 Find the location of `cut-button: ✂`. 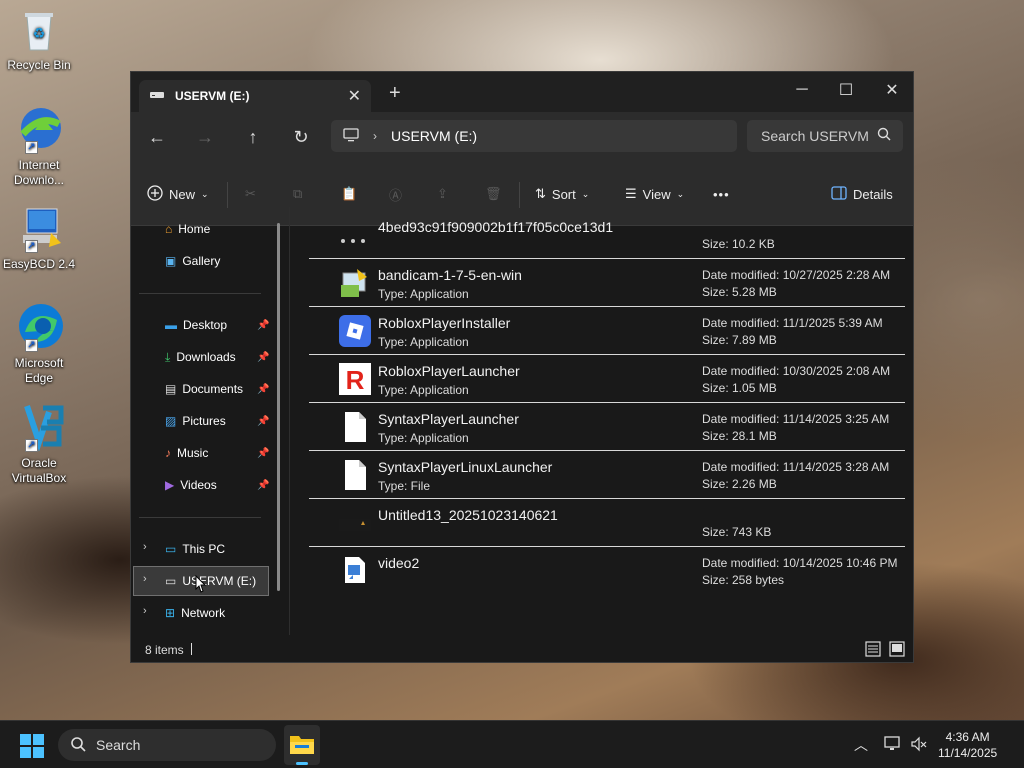

cut-button: ✂ is located at coordinates (250, 194).